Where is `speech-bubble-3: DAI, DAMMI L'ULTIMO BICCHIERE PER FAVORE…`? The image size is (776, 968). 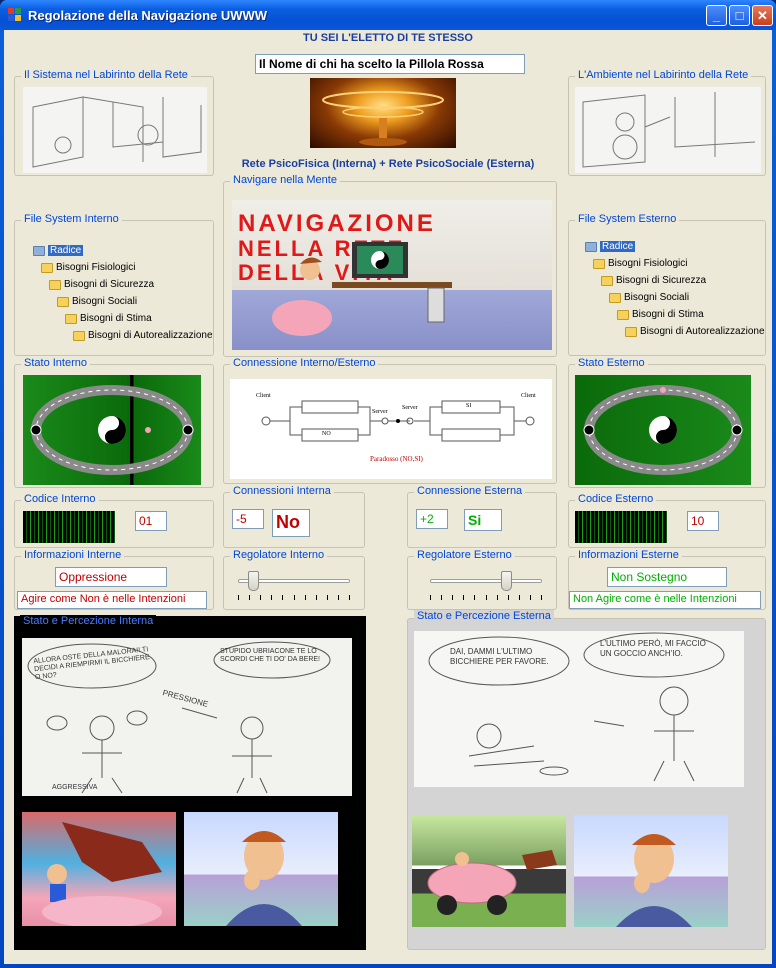
speech-bubble-3: DAI, DAMMI L'ULTIMO BICCHIERE PER FAVORE… is located at coordinates (499, 656).